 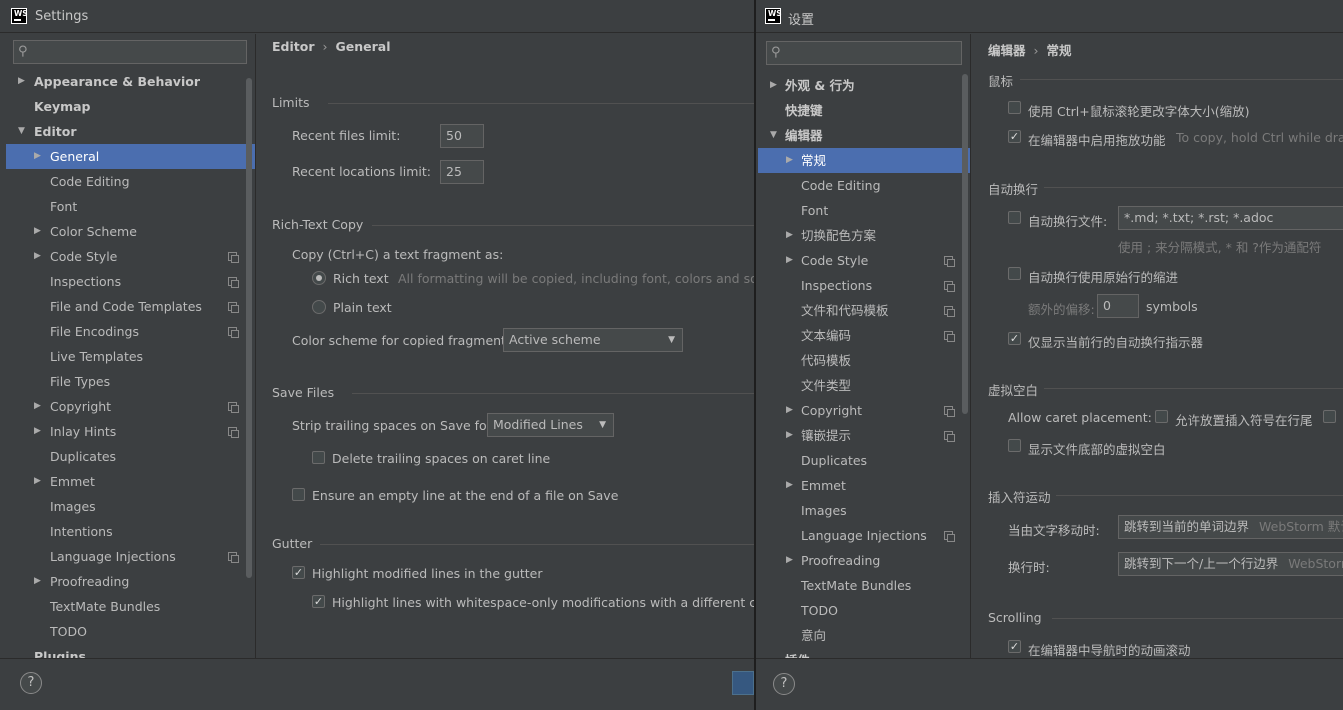 What do you see at coordinates (1014, 273) in the screenshot?
I see `original-indent-checkbox` at bounding box center [1014, 273].